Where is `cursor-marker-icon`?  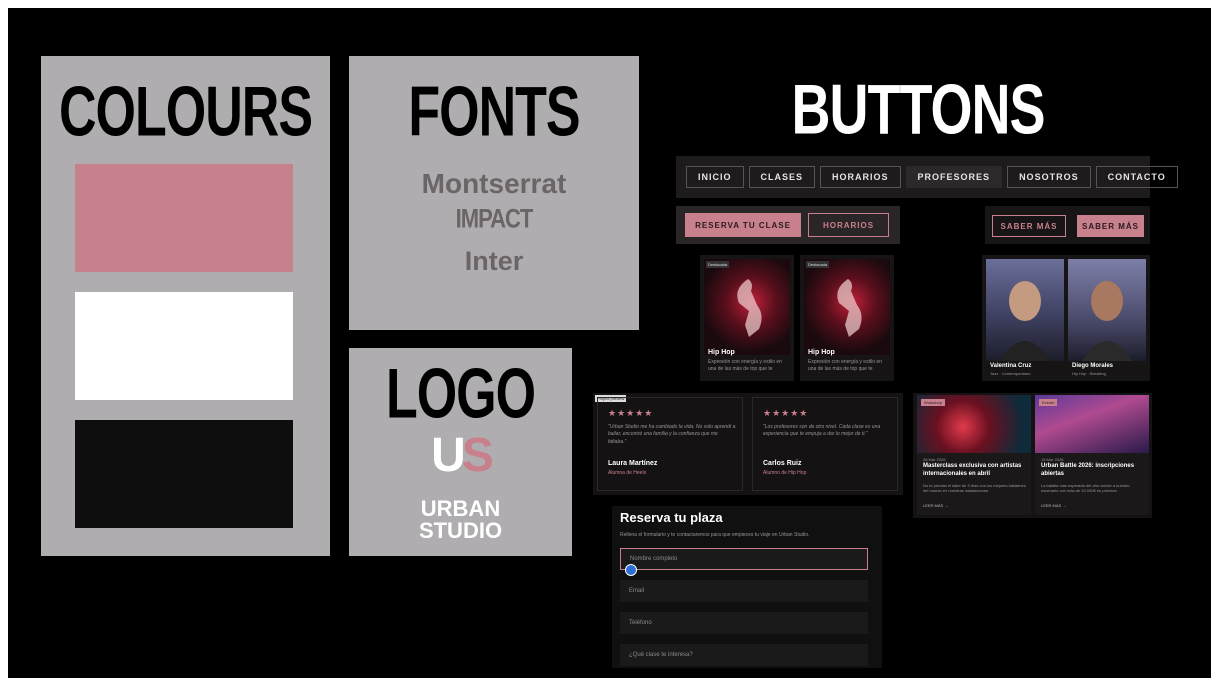 cursor-marker-icon is located at coordinates (631, 570).